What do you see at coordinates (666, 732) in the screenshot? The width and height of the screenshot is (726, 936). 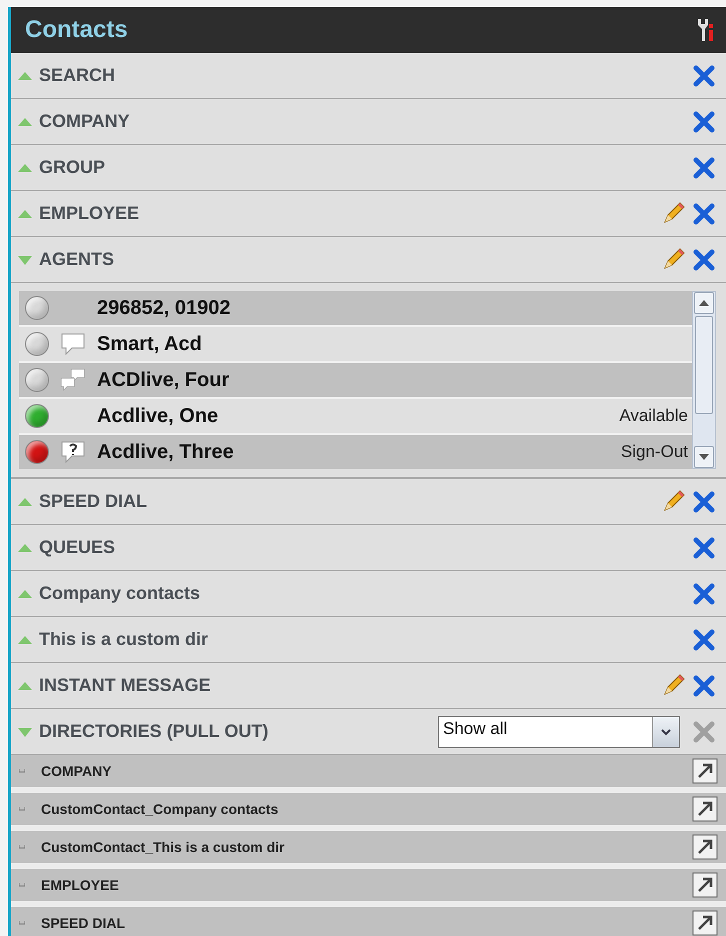 I see `chevron-down-icon` at bounding box center [666, 732].